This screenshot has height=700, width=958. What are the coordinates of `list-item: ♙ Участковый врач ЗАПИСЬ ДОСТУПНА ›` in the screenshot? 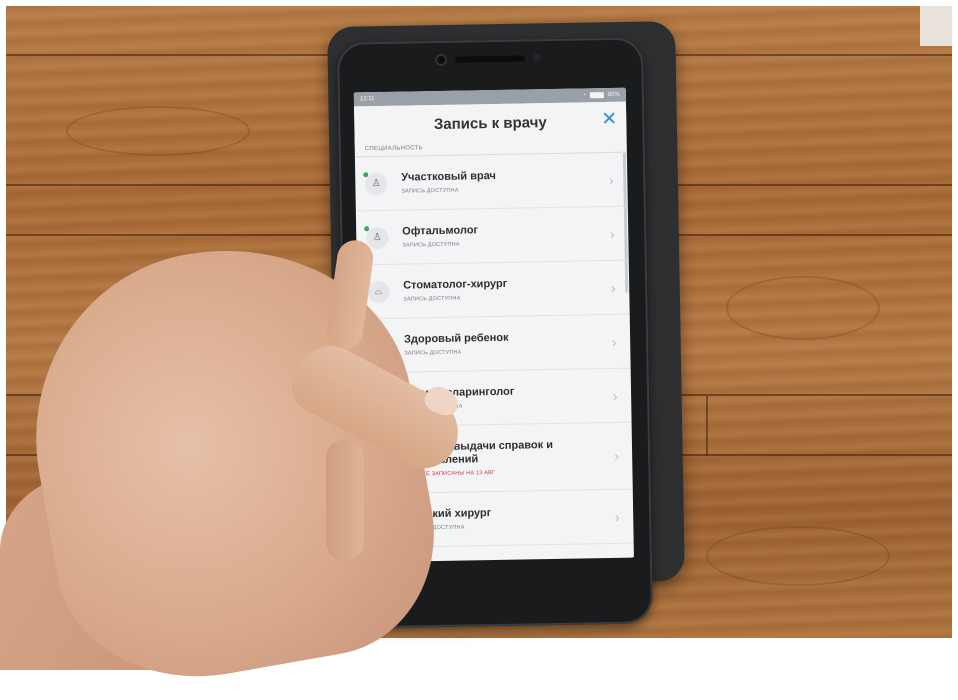 It's located at (491, 182).